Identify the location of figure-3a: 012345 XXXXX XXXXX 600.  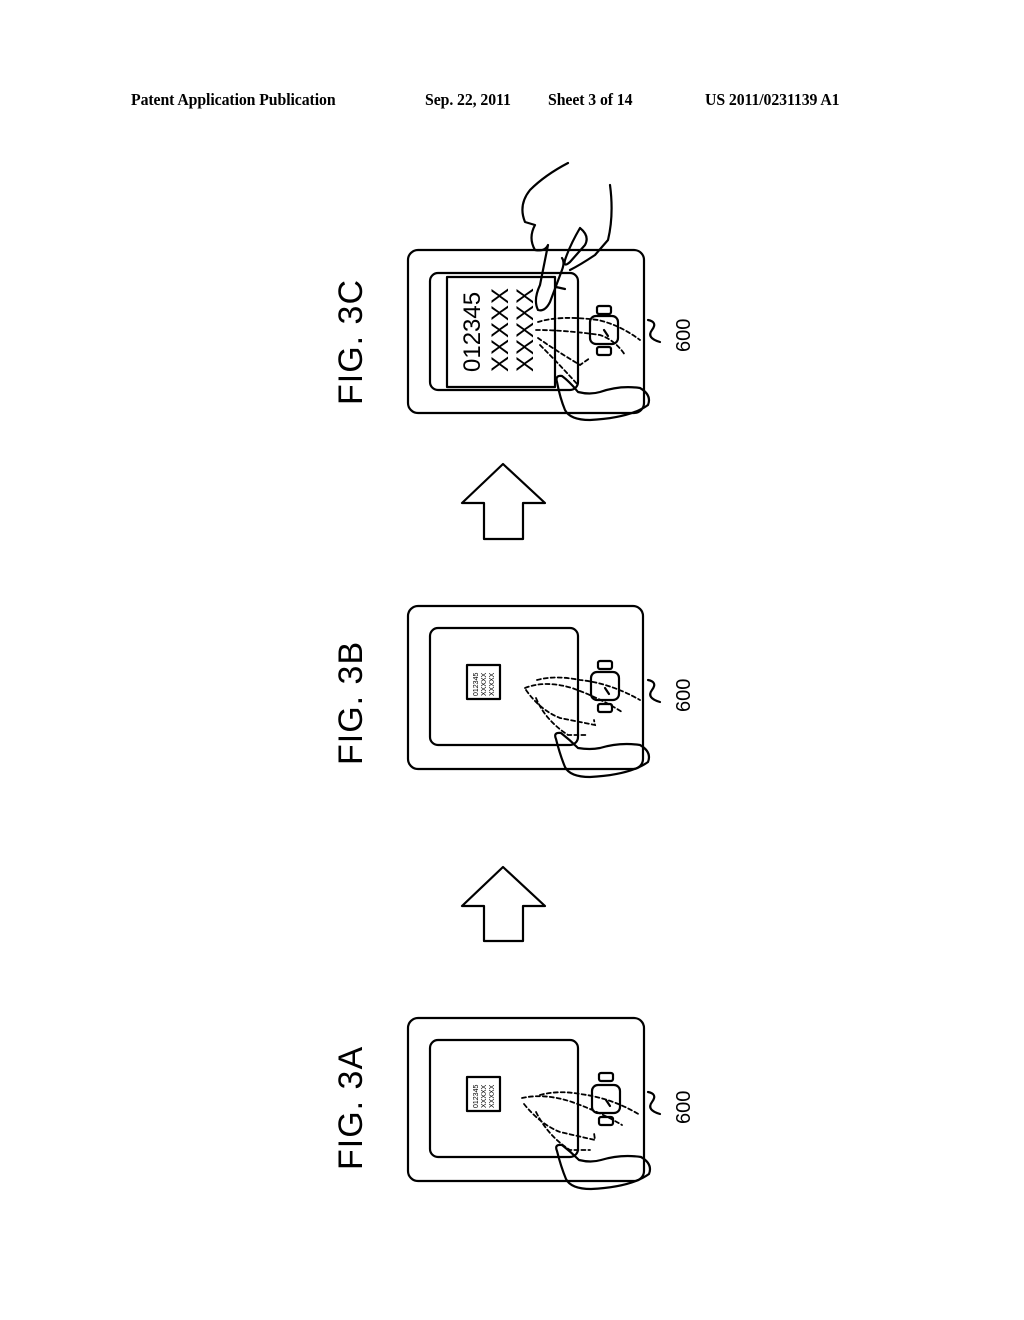
(550, 1103).